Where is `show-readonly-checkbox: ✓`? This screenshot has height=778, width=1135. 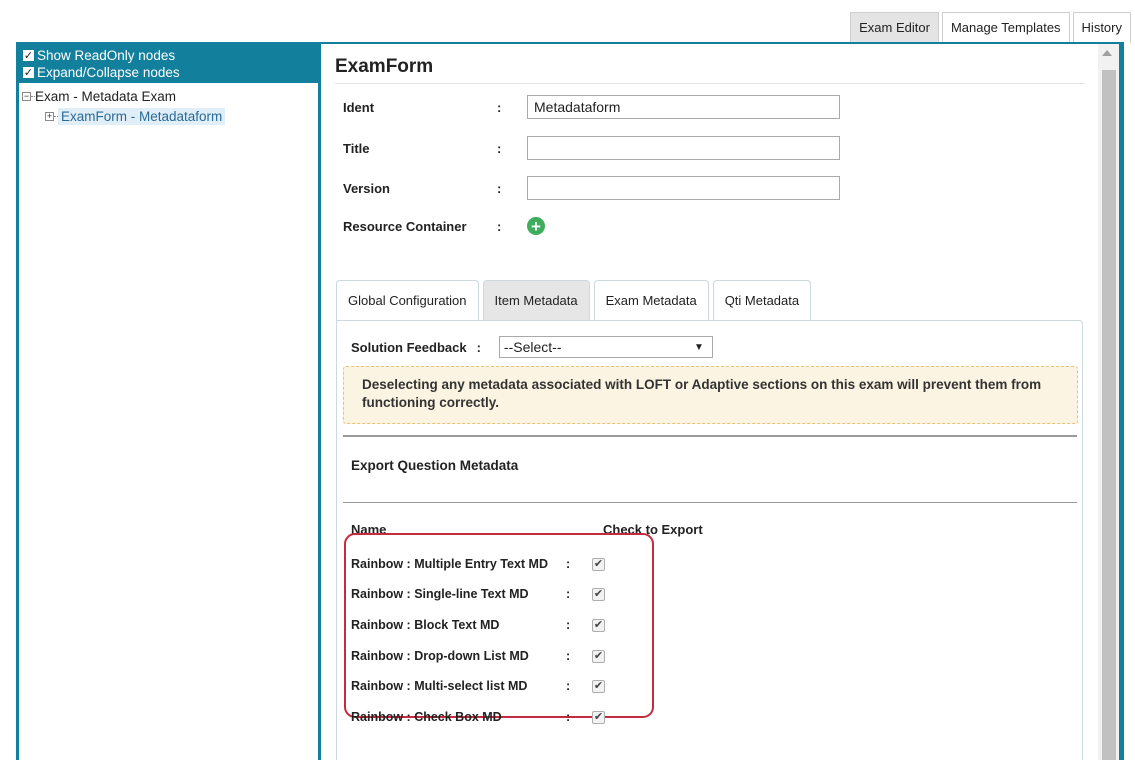
show-readonly-checkbox: ✓ is located at coordinates (28, 55).